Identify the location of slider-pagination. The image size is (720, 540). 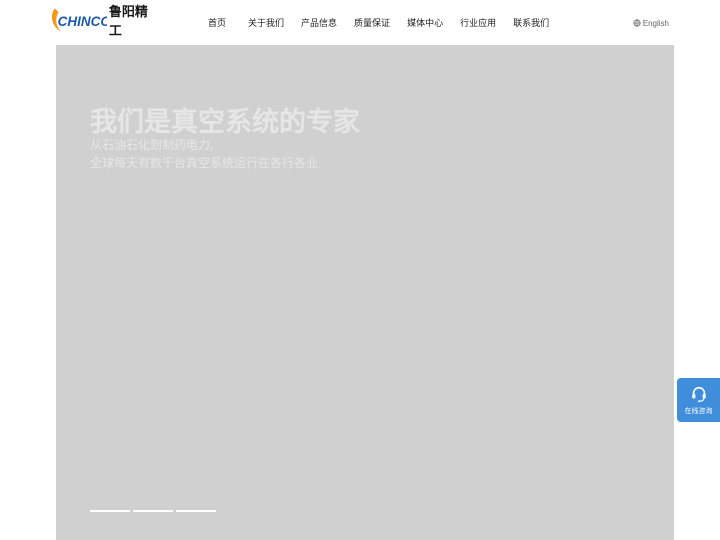
(154, 511).